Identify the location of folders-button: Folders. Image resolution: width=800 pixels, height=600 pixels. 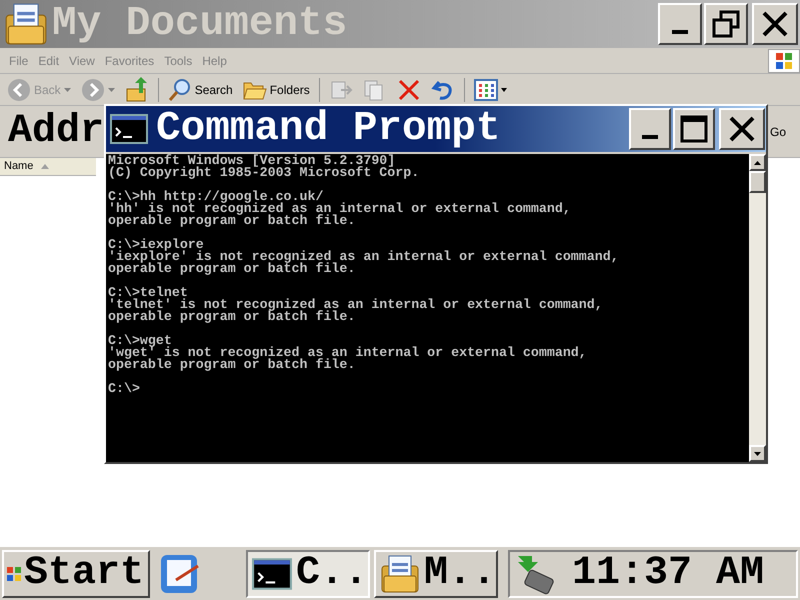
(276, 90).